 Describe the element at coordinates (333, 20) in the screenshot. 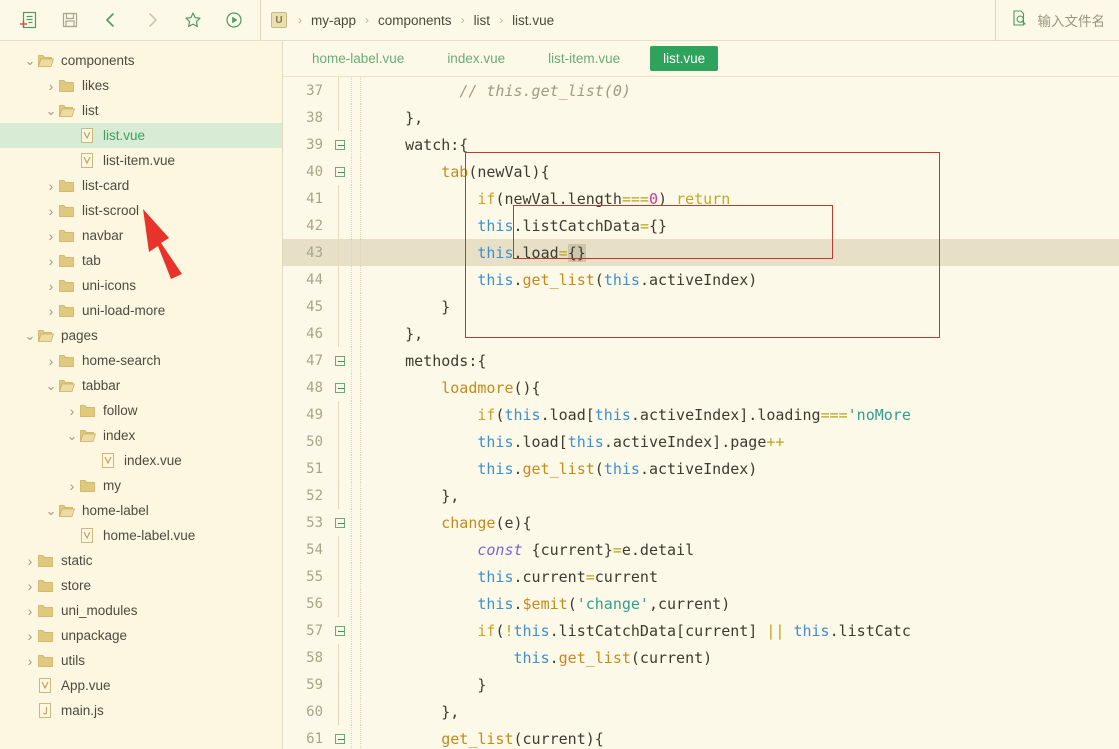

I see `breadcrumb-item-0: my-app` at that location.